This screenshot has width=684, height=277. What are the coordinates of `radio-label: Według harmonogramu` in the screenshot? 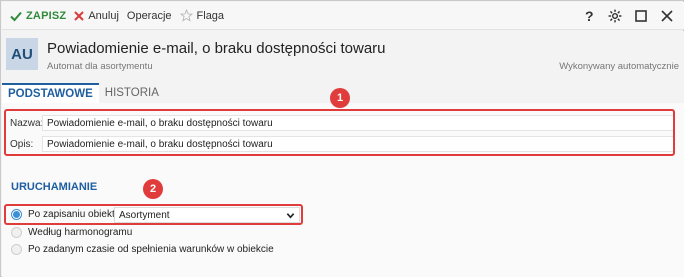 It's located at (80, 232).